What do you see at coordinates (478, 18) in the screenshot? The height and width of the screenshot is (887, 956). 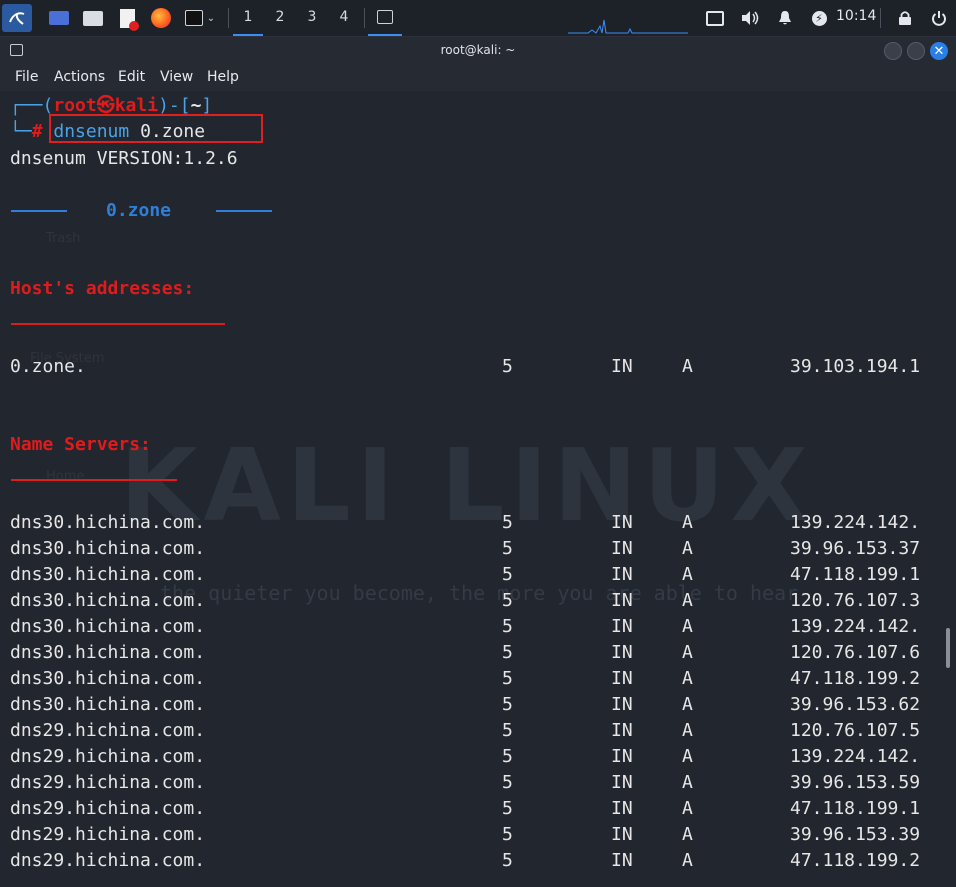 I see `top-panel: ⌄ 1 2 3 4 ⚡ 10:14` at bounding box center [478, 18].